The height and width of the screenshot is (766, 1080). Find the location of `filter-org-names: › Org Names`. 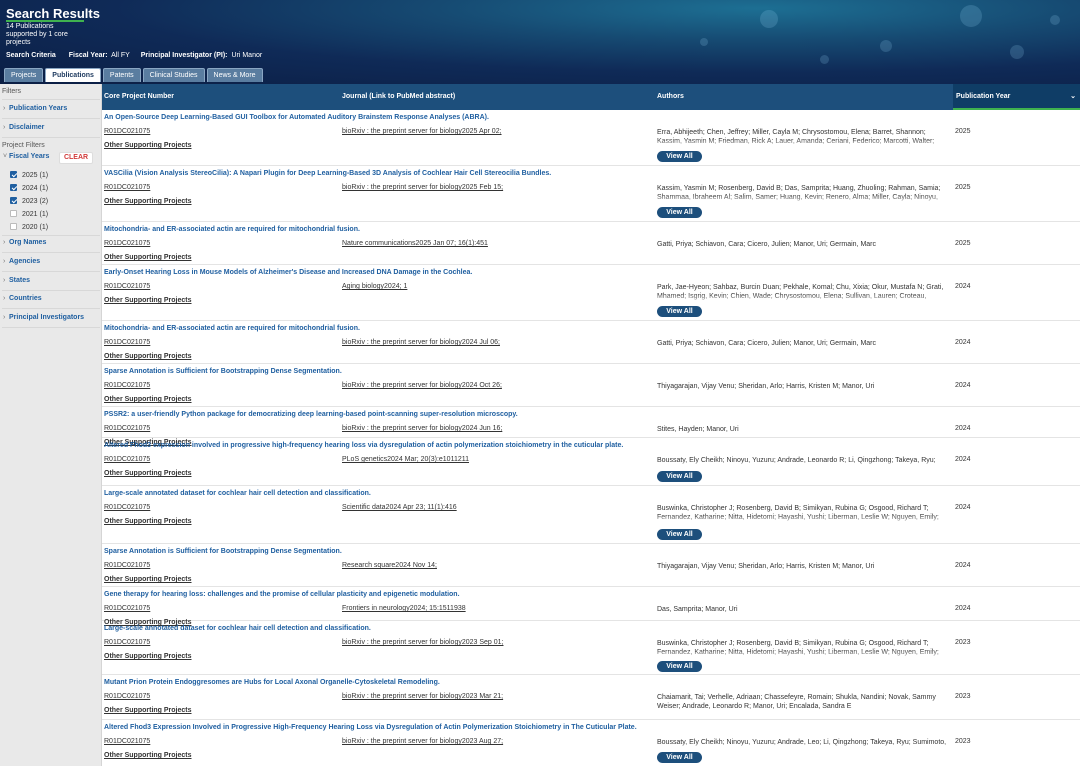

filter-org-names: › Org Names is located at coordinates (24, 242).